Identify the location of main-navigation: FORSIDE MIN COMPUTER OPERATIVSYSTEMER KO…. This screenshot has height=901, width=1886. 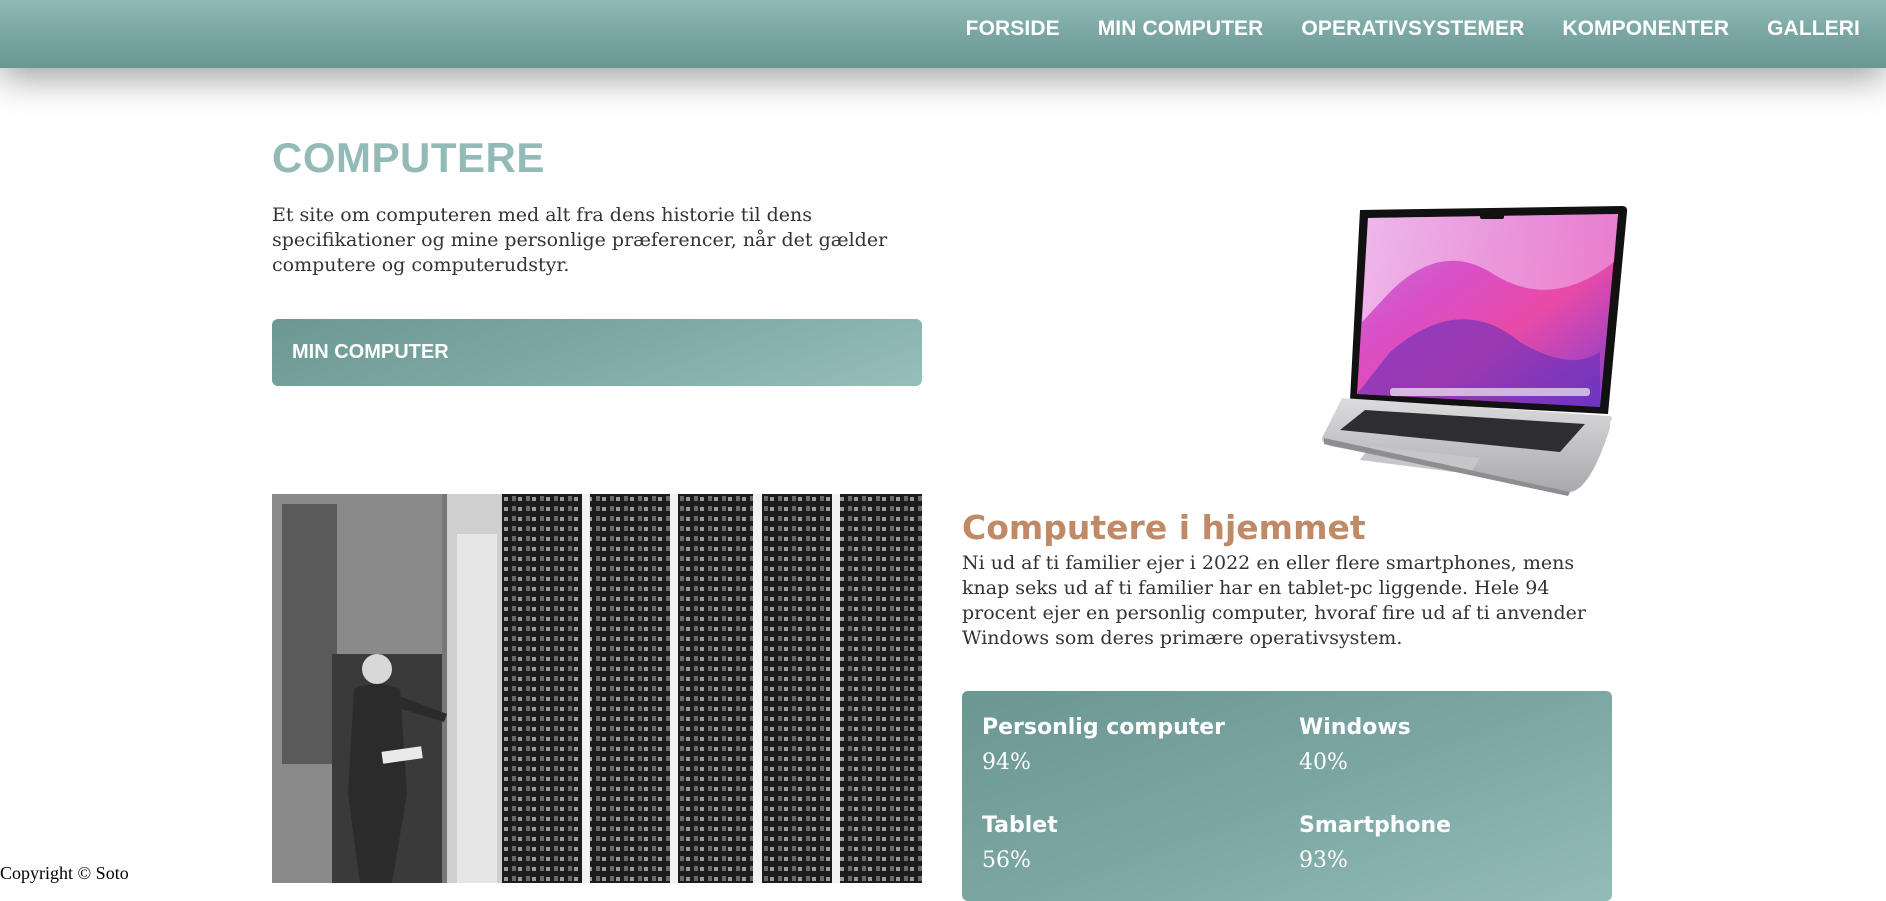
(1413, 29).